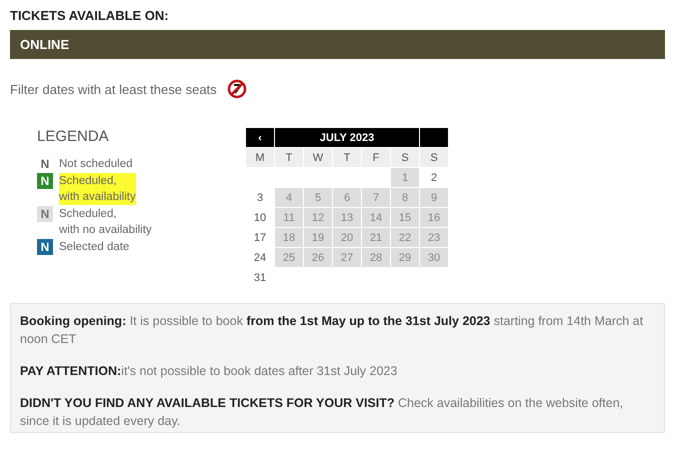 The image size is (680, 451). What do you see at coordinates (434, 237) in the screenshot?
I see `calendar-day: 23` at bounding box center [434, 237].